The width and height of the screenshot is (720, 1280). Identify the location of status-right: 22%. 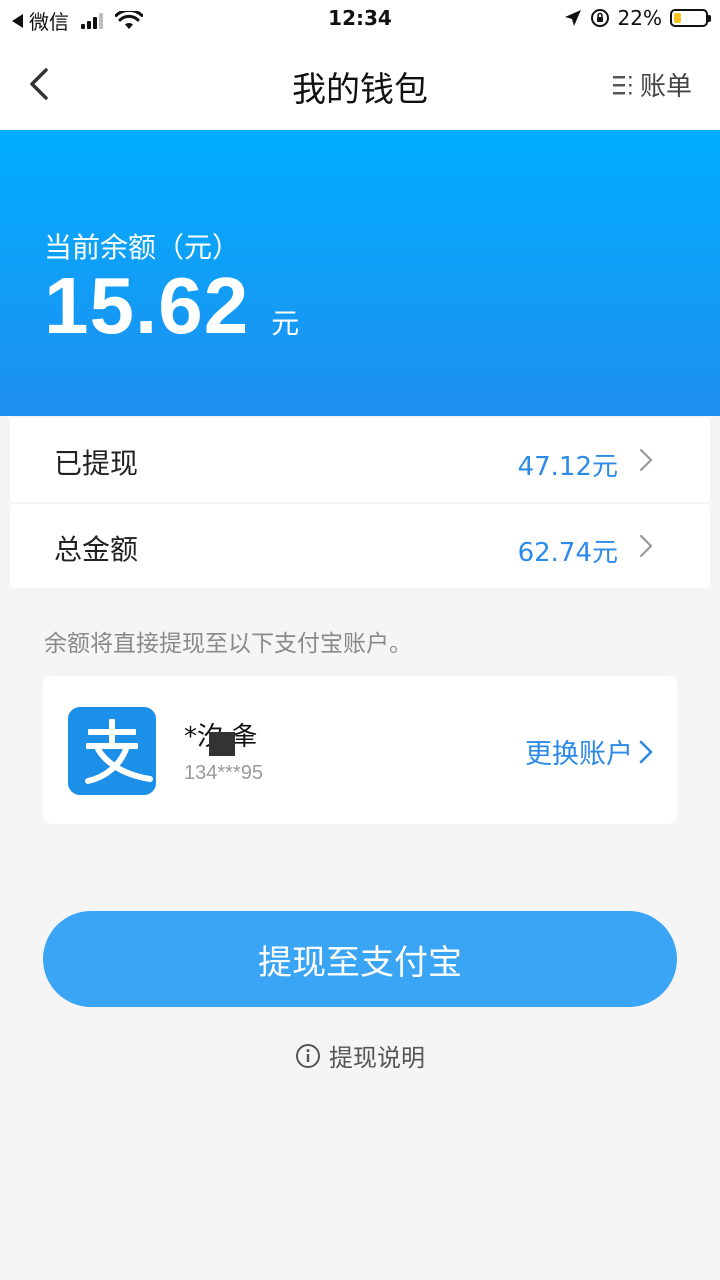
(637, 18).